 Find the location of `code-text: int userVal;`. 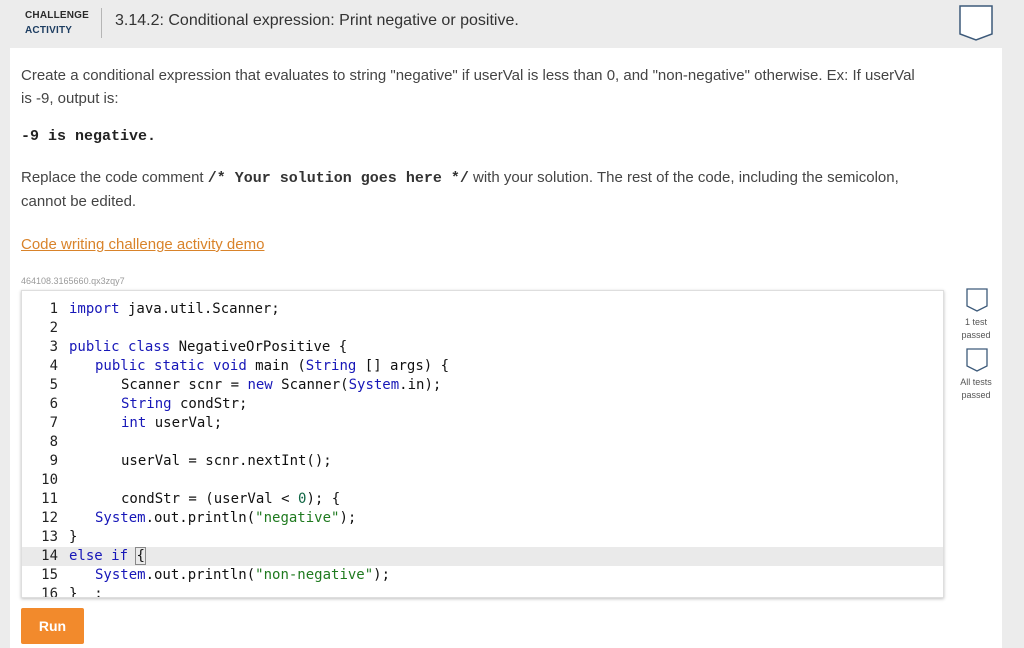

code-text: int userVal; is located at coordinates (171, 423).